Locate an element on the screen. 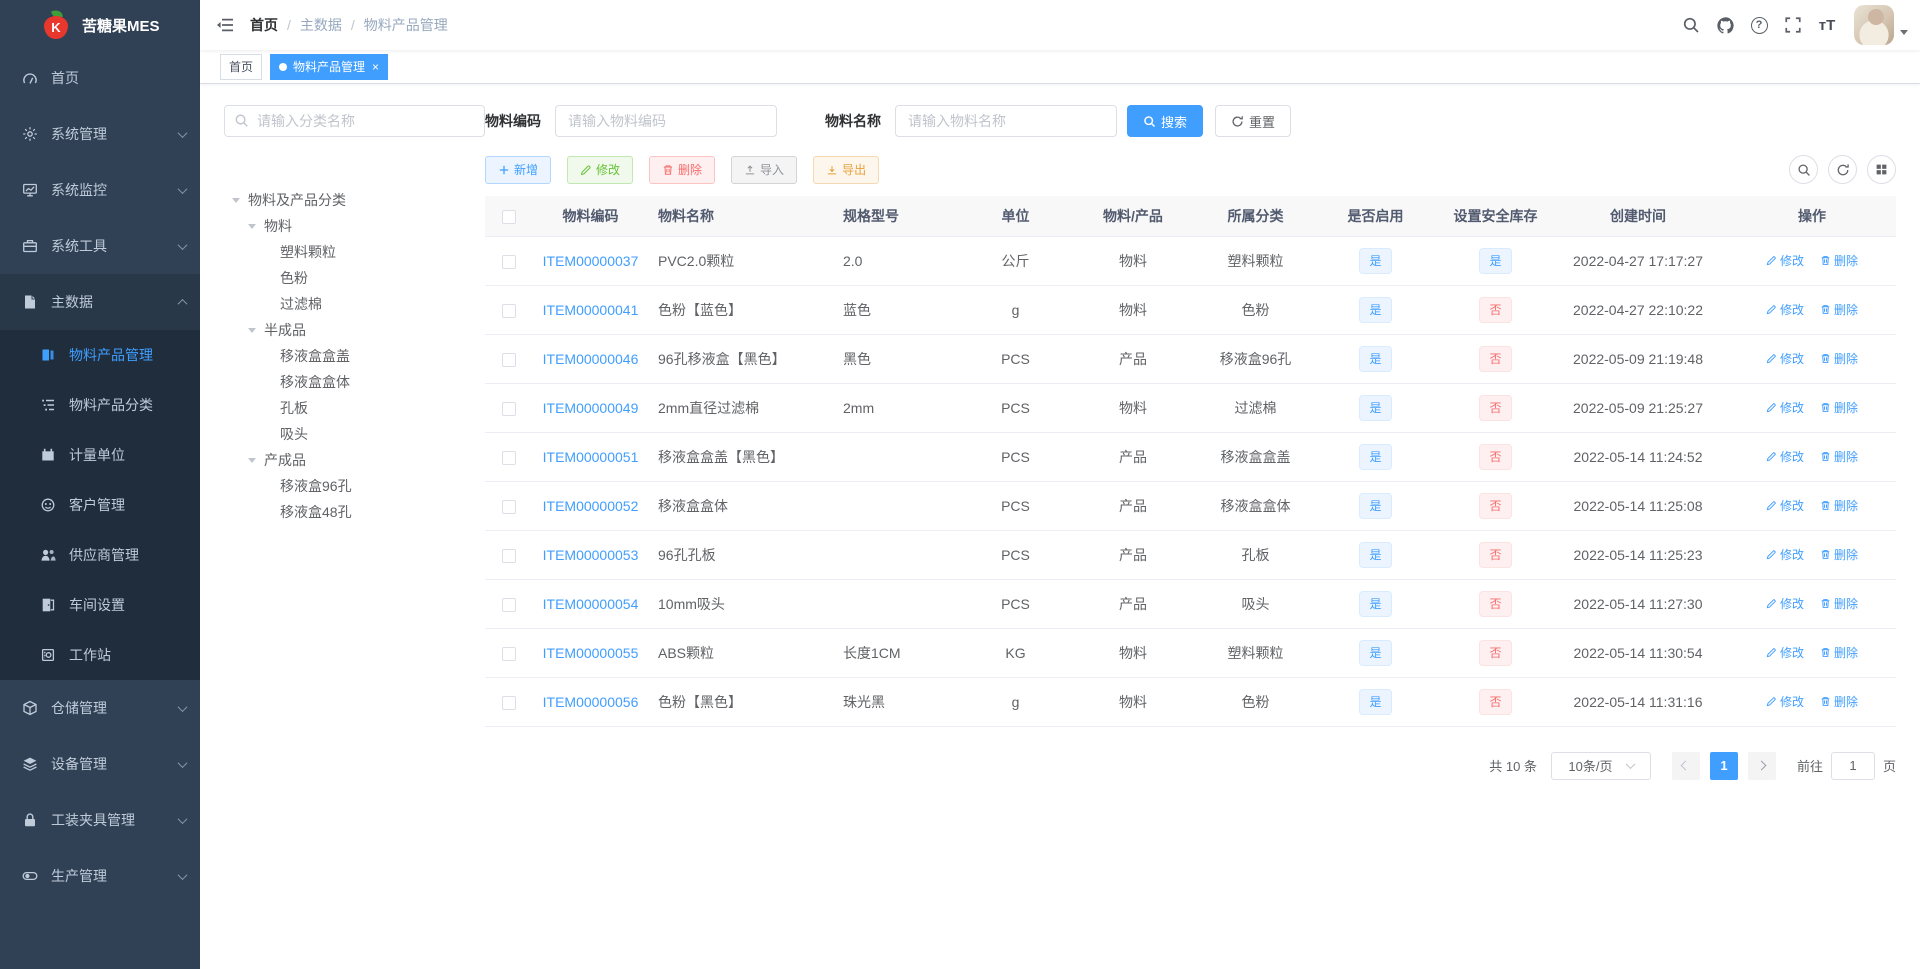  github-icon is located at coordinates (1725, 25).